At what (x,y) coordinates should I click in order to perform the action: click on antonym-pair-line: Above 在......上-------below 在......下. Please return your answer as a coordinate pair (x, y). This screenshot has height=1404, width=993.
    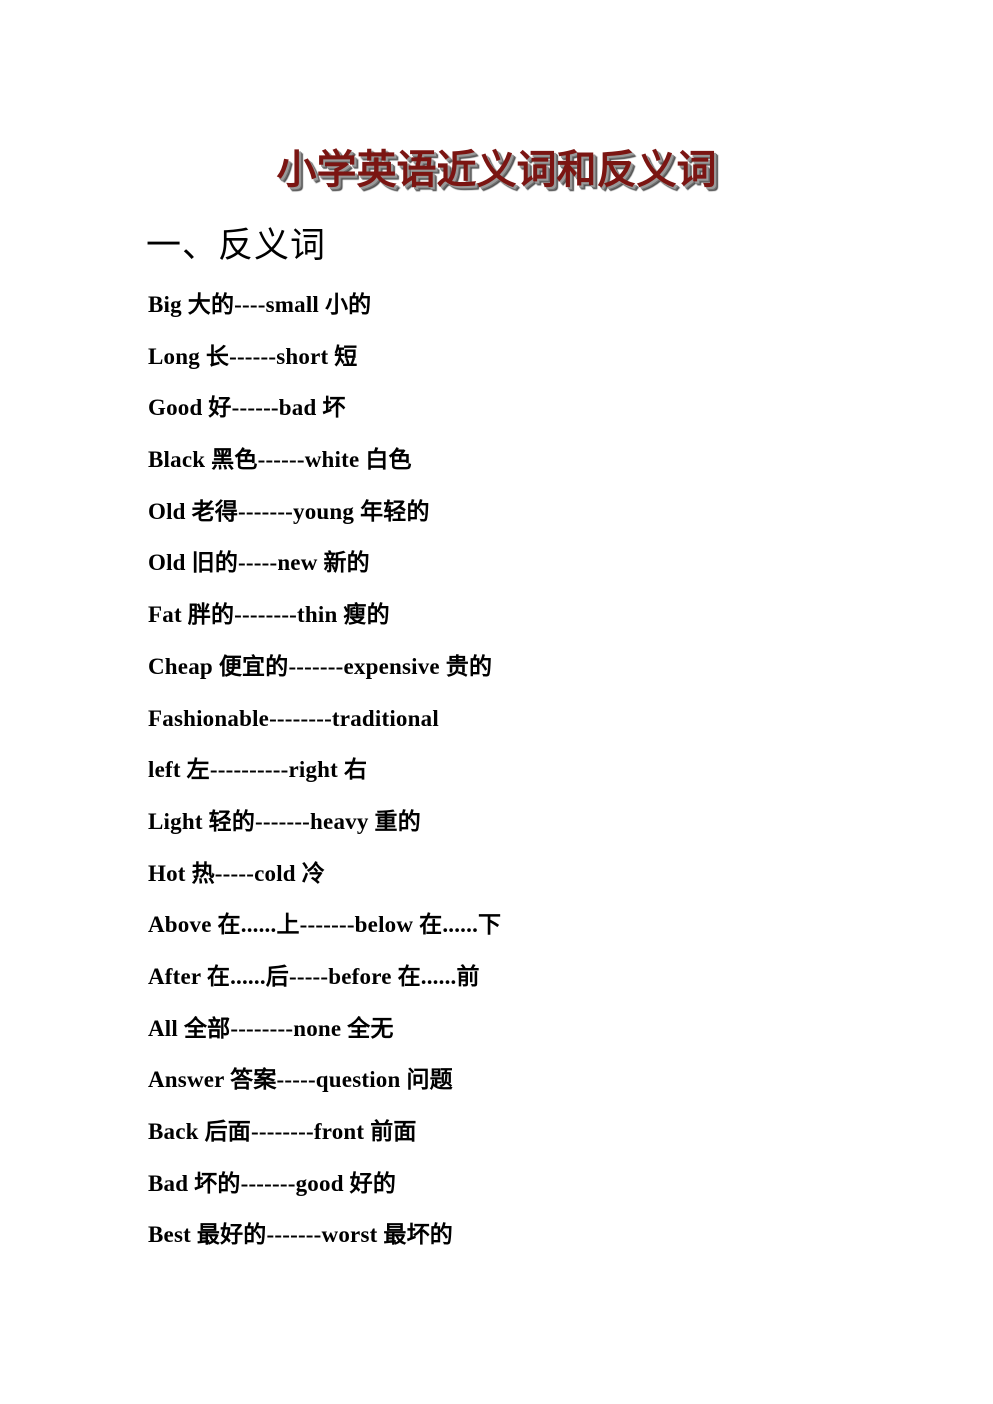
    Looking at the image, I should click on (325, 925).